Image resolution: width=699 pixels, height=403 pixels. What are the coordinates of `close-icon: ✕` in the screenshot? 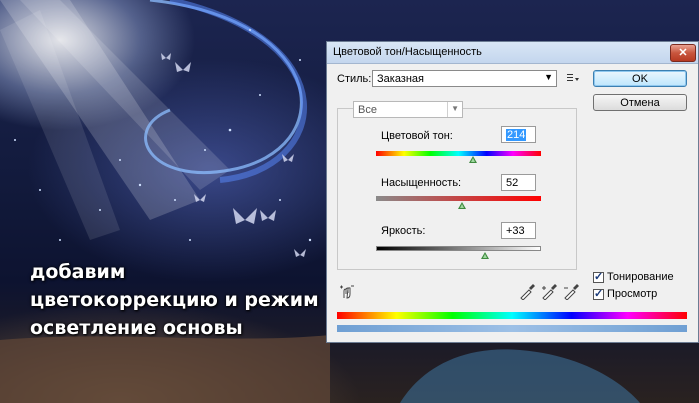 It's located at (683, 53).